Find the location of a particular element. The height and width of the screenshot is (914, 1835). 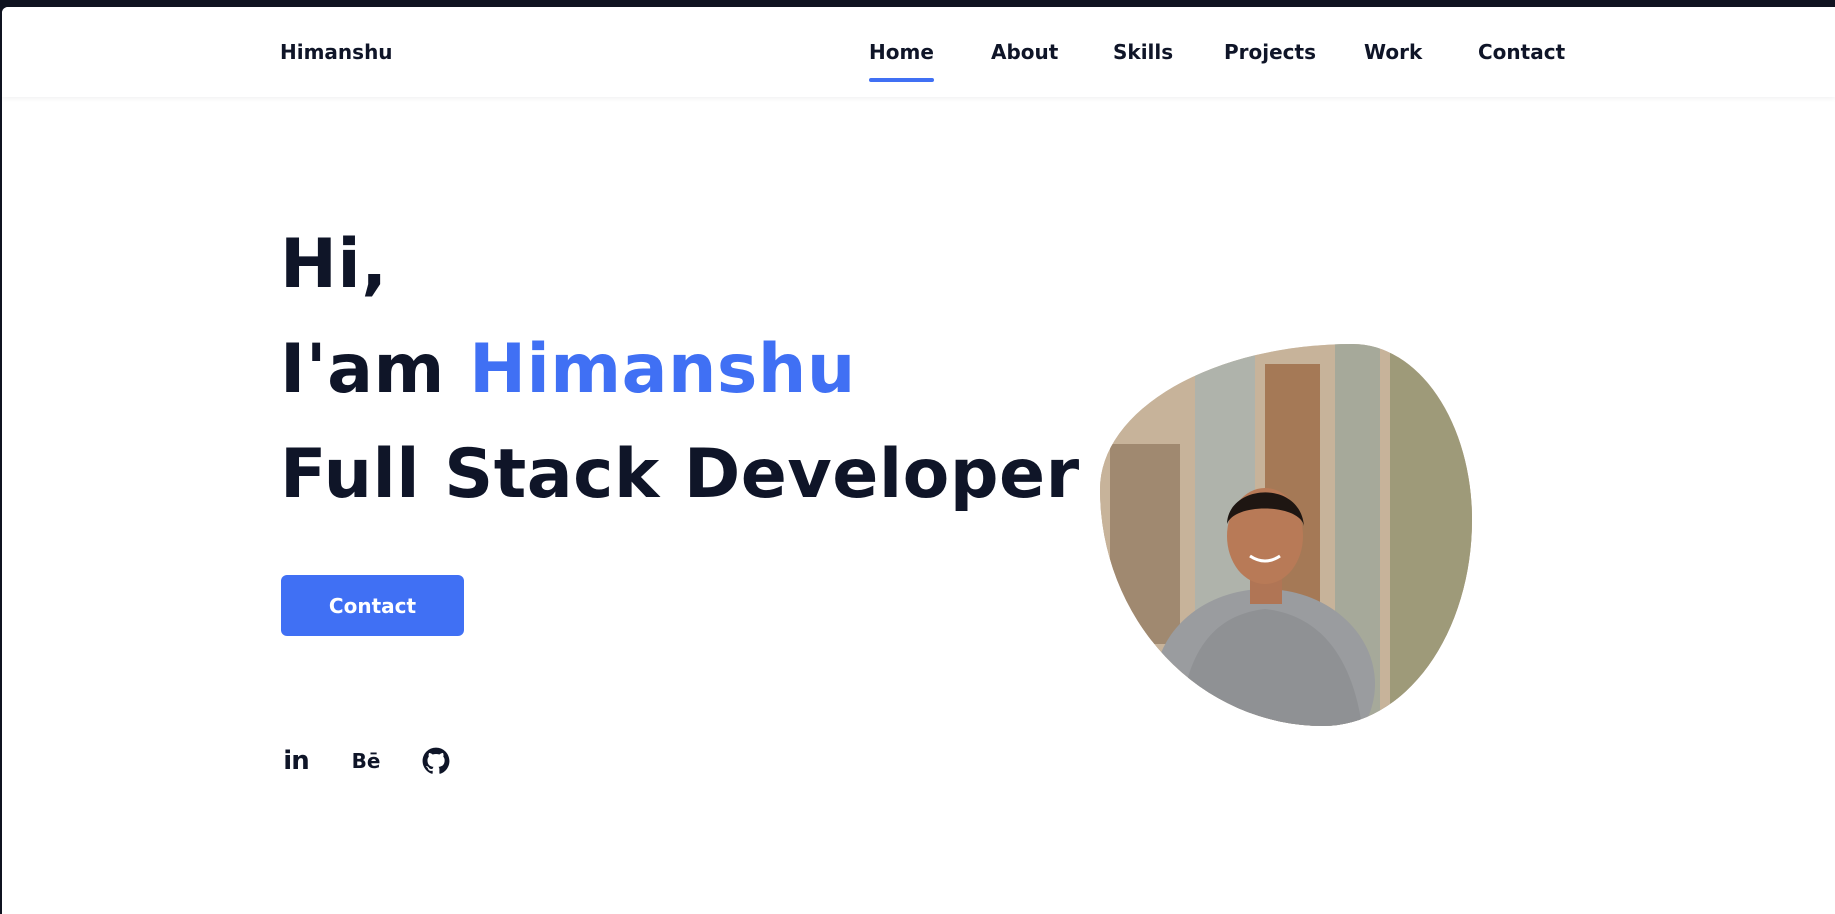

nav-contact: Contact is located at coordinates (1521, 52).